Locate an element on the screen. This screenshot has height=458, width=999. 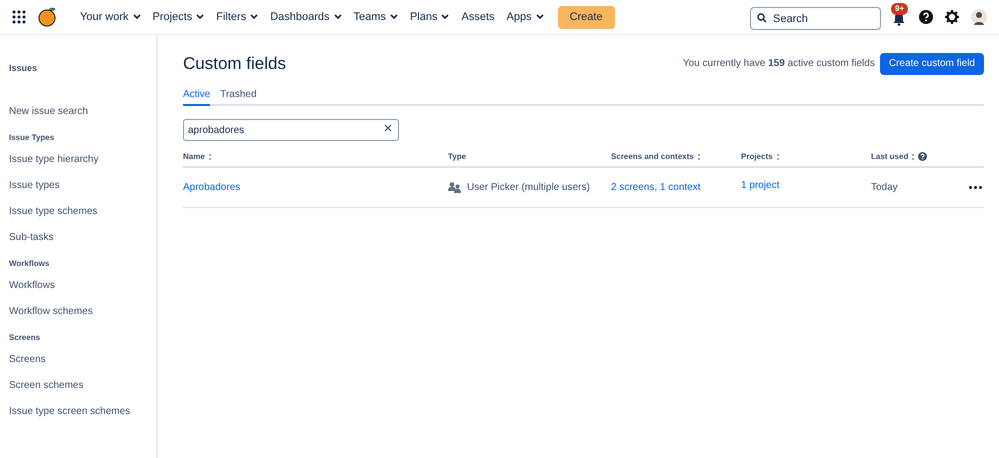
close-icon is located at coordinates (388, 128).